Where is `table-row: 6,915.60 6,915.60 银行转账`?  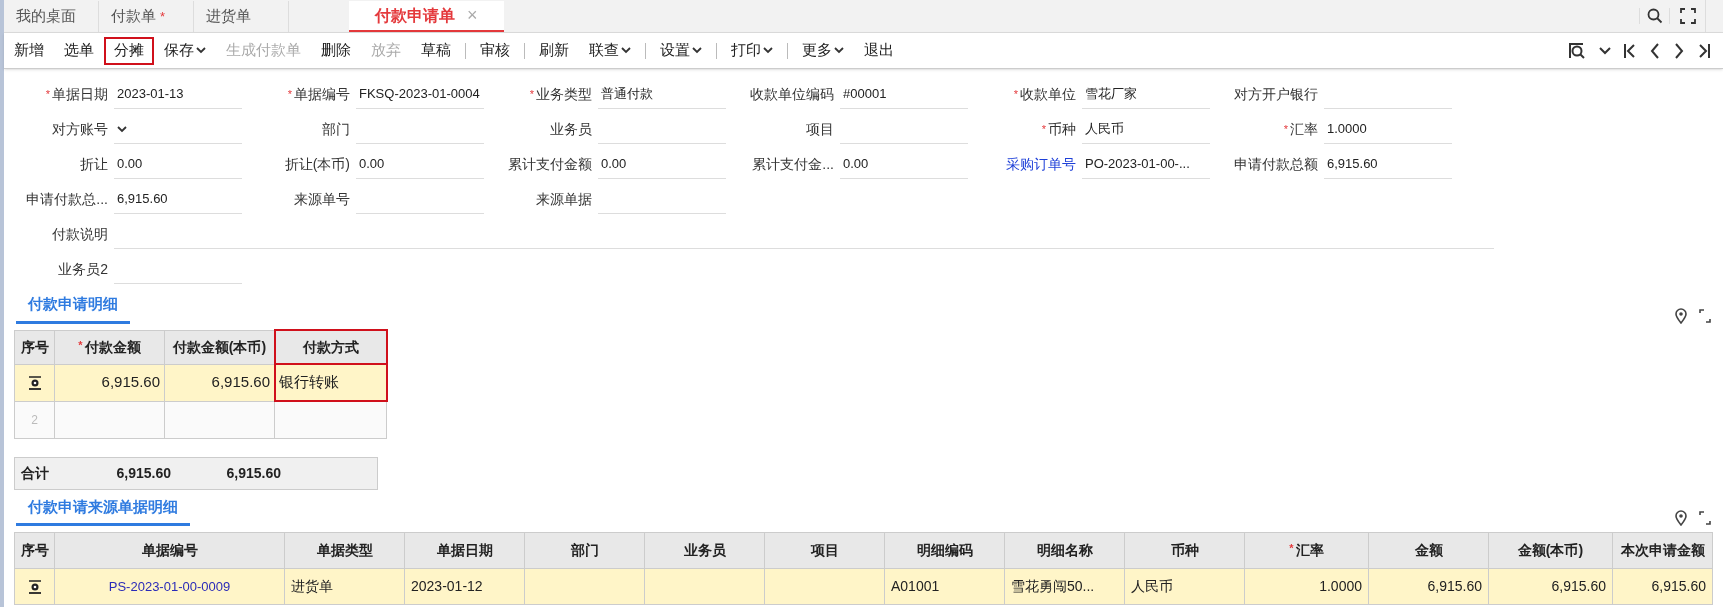
table-row: 6,915.60 6,915.60 银行转账 is located at coordinates (200, 382).